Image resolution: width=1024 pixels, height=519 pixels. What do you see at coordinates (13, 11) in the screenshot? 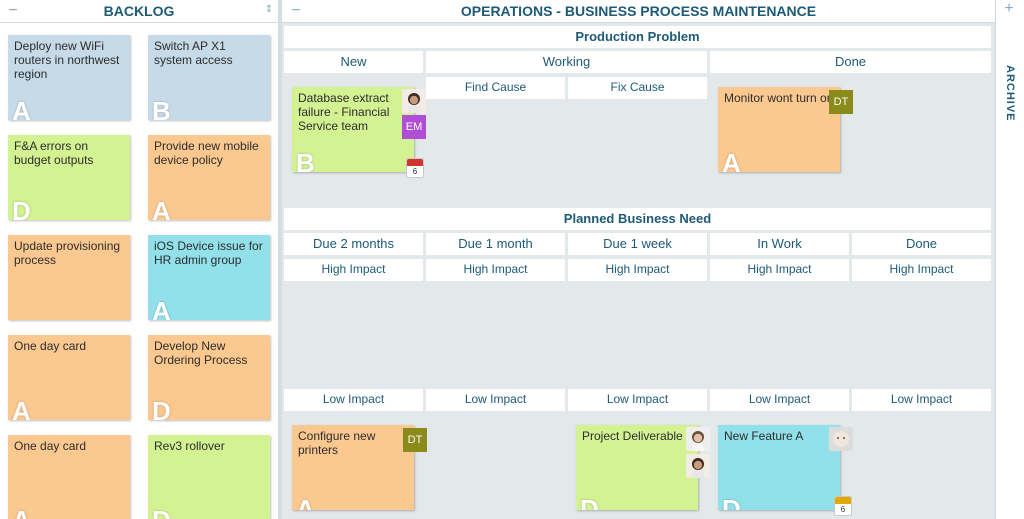
I see `backlog-collapse-icon: −` at bounding box center [13, 11].